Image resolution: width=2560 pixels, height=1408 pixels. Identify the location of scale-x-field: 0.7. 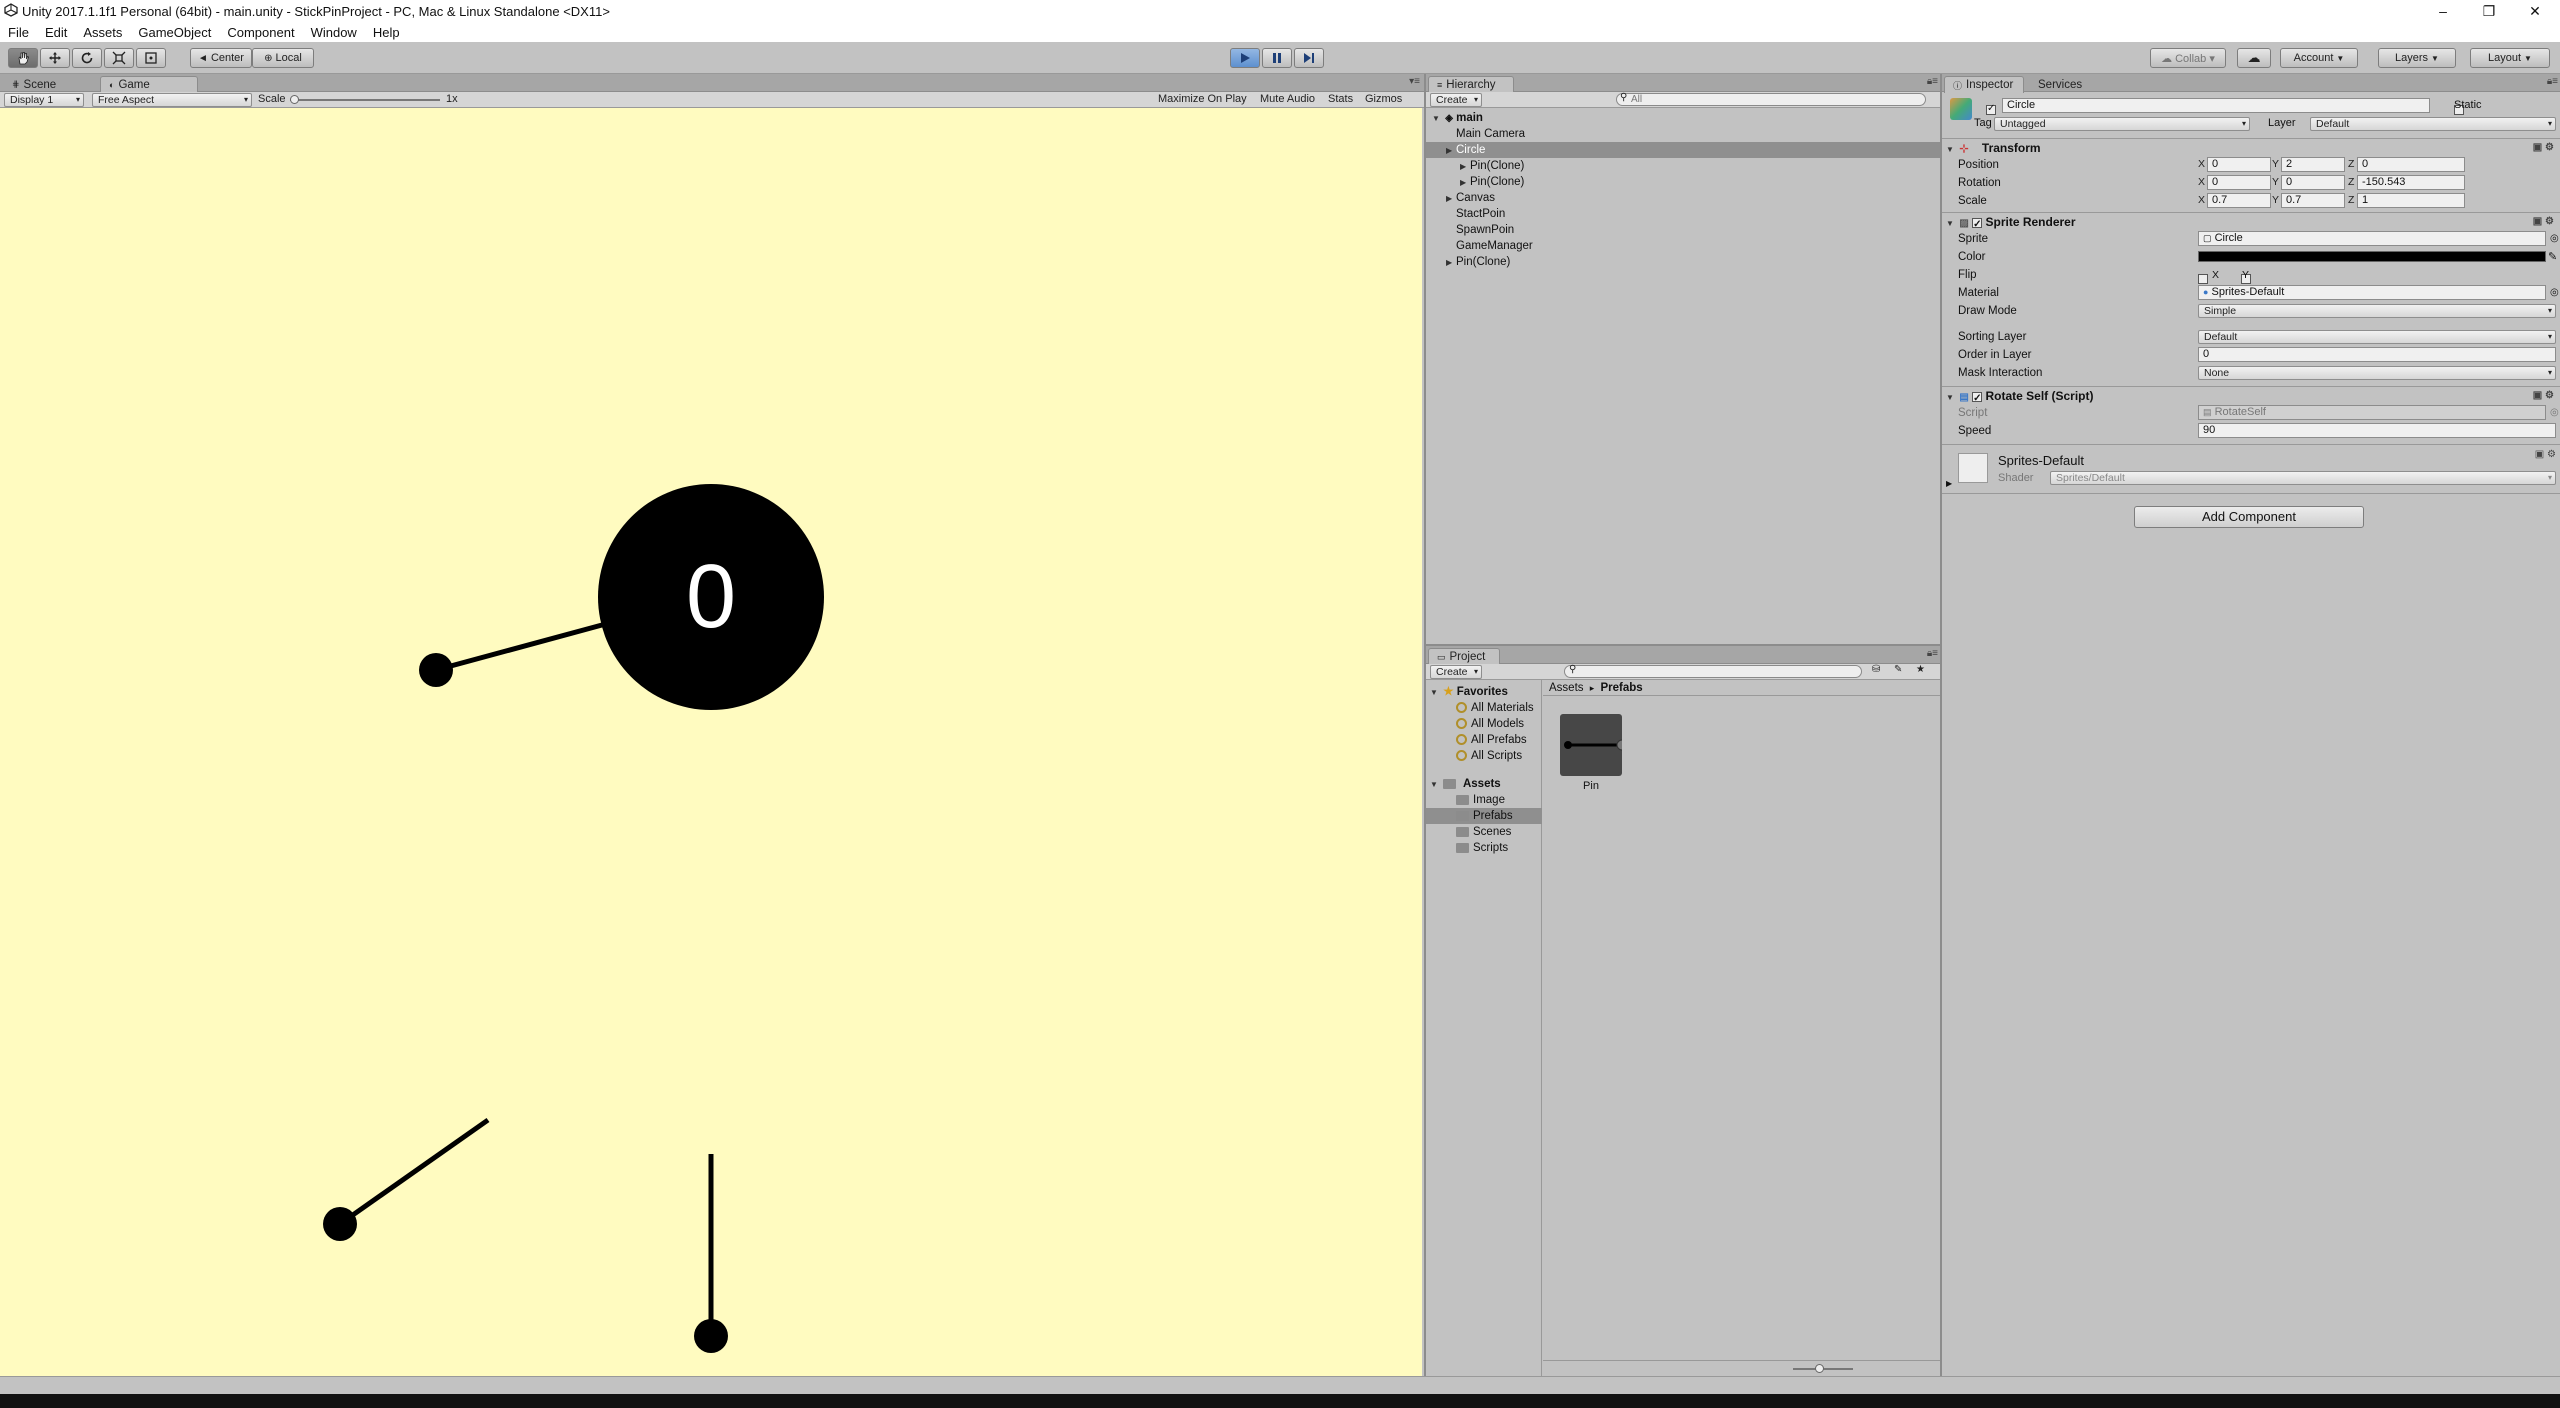
(2239, 200).